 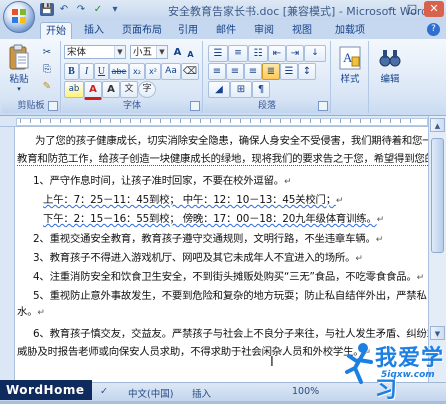 I want to click on paste-button: 粘贴 ▾, so click(x=19, y=68).